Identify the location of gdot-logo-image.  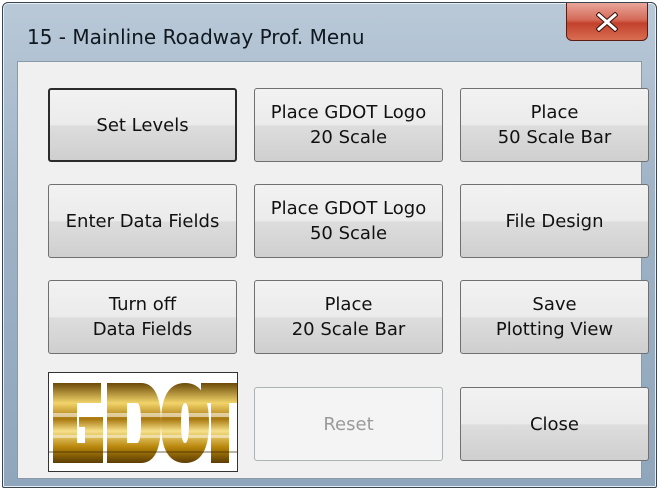
(143, 422).